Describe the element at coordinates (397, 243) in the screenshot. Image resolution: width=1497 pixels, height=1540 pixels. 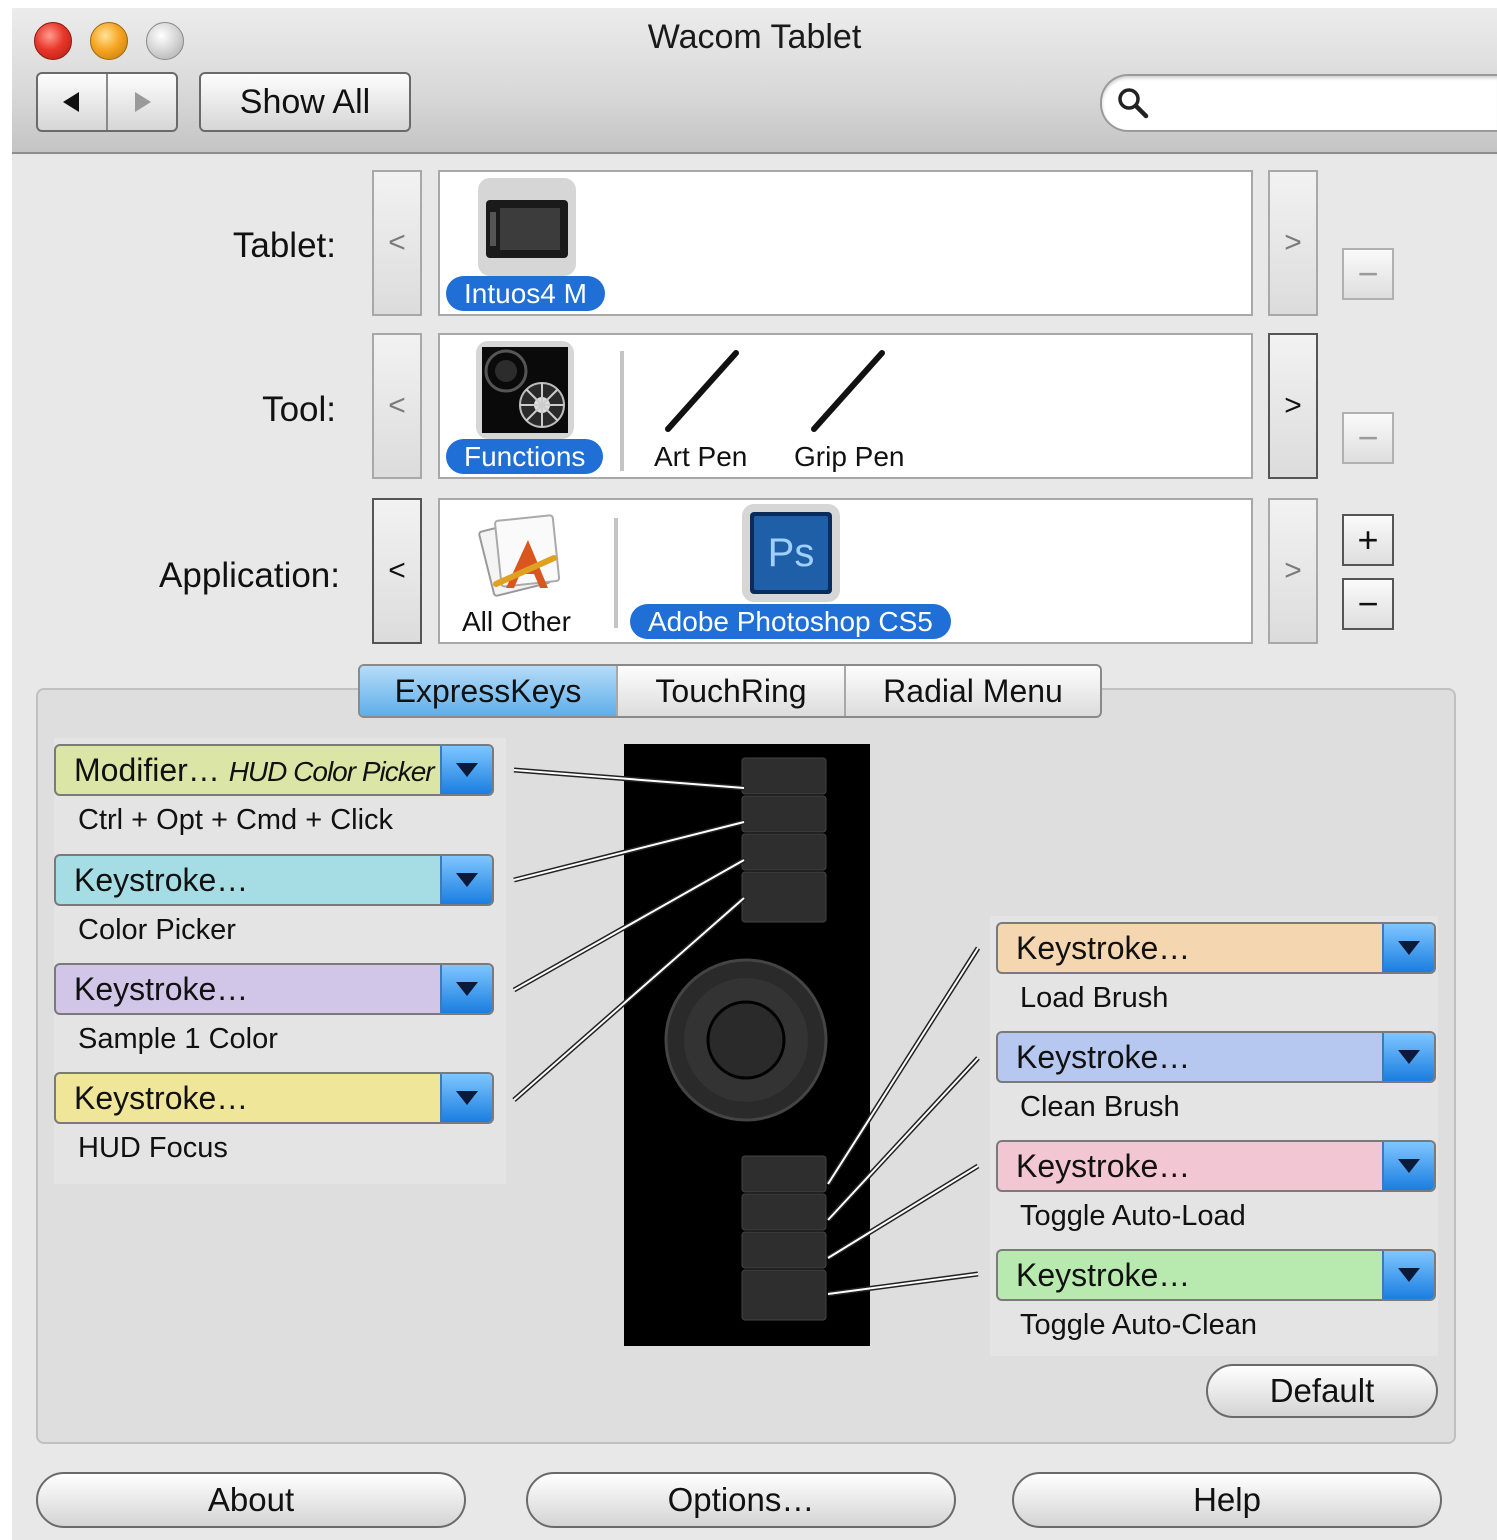
I see `tablet-scroll-left-button: <` at that location.